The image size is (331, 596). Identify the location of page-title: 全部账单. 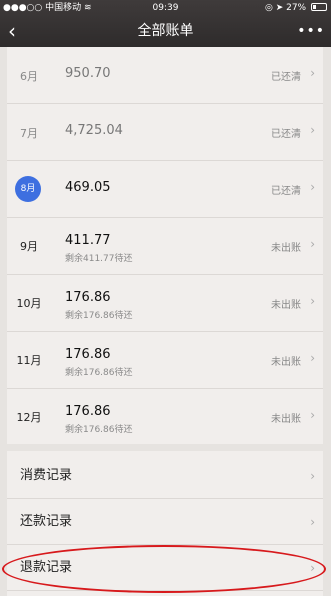
(165, 31).